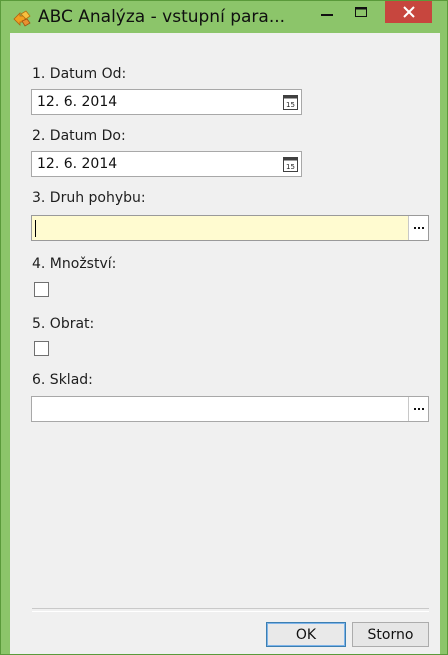 The height and width of the screenshot is (655, 448). I want to click on datum-od-field: 12. 6. 2014 15, so click(166, 102).